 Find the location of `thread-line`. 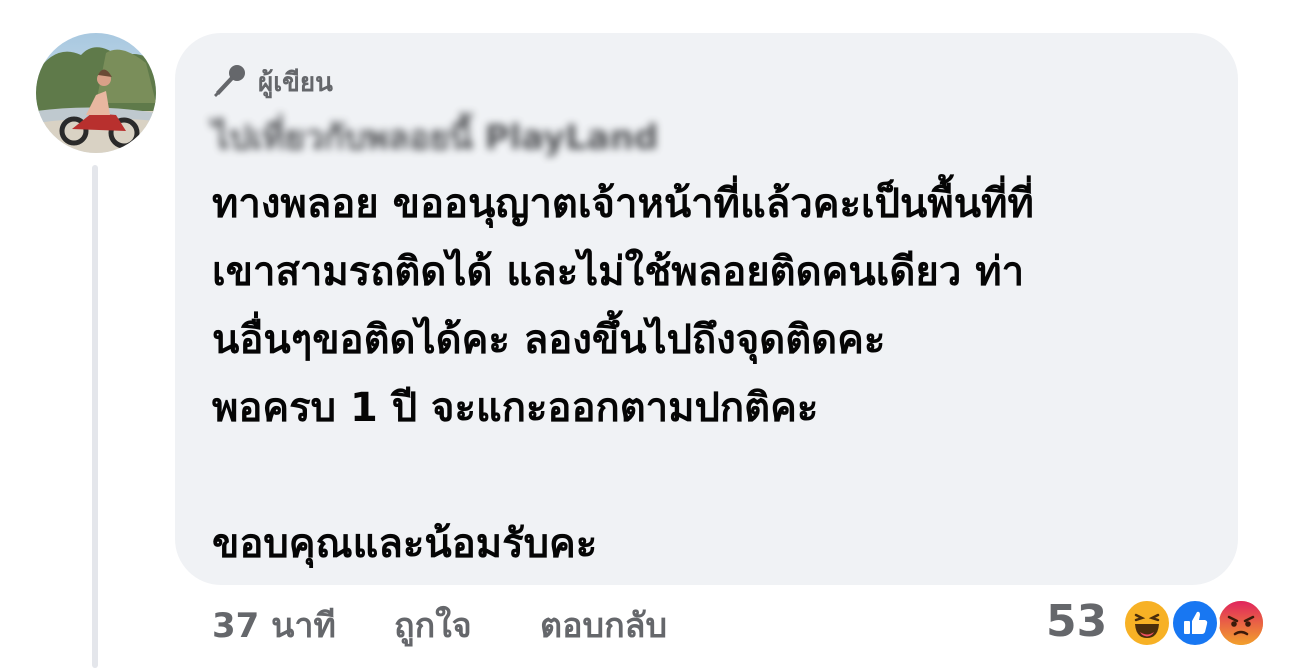

thread-line is located at coordinates (95, 416).